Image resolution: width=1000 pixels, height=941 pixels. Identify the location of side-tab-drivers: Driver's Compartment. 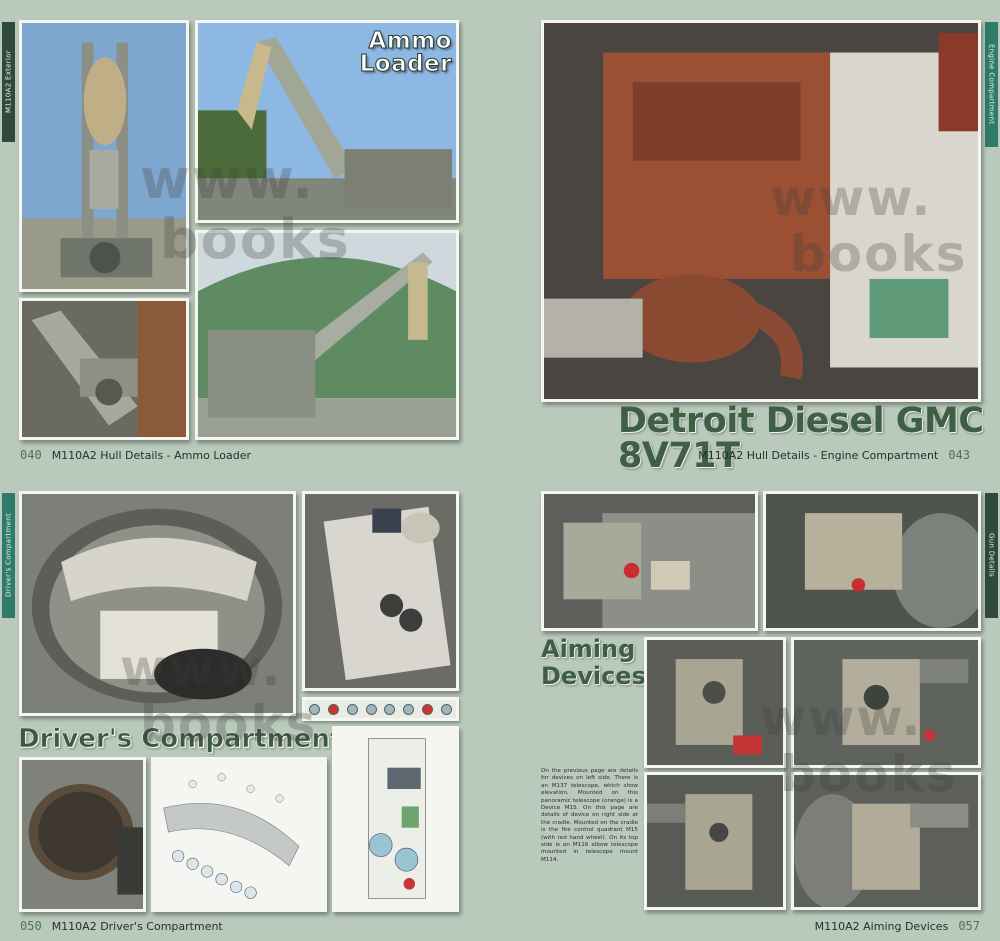
(8, 555).